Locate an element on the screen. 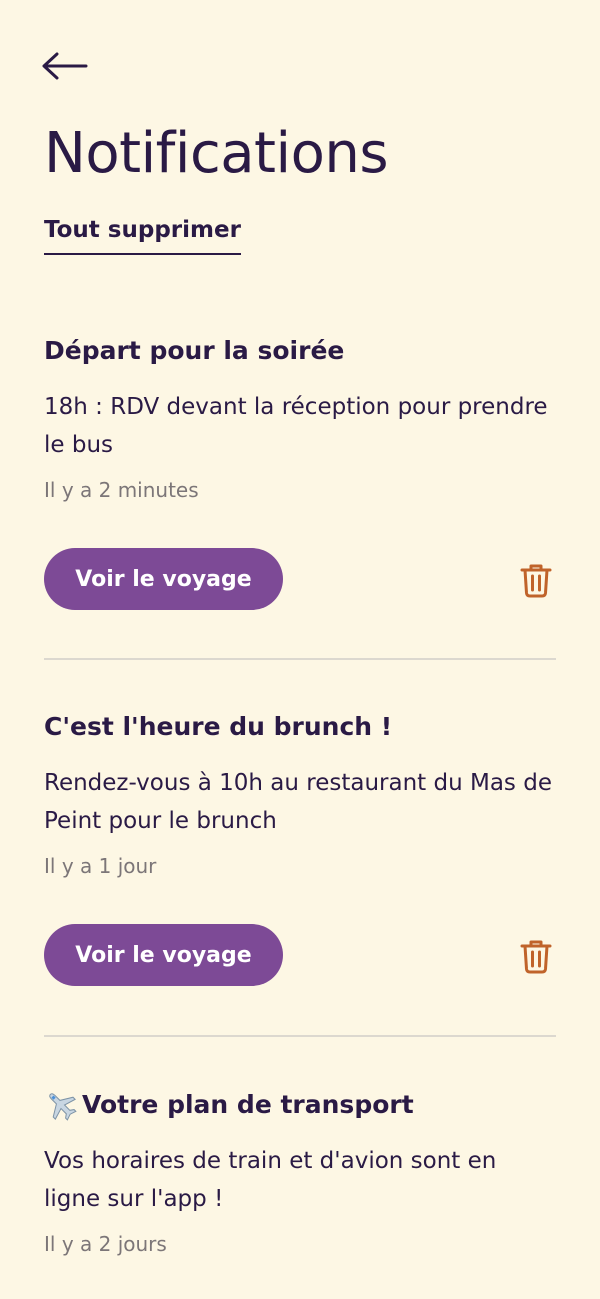 This screenshot has width=600, height=1299. notification-title: Votre plan de transport is located at coordinates (248, 1104).